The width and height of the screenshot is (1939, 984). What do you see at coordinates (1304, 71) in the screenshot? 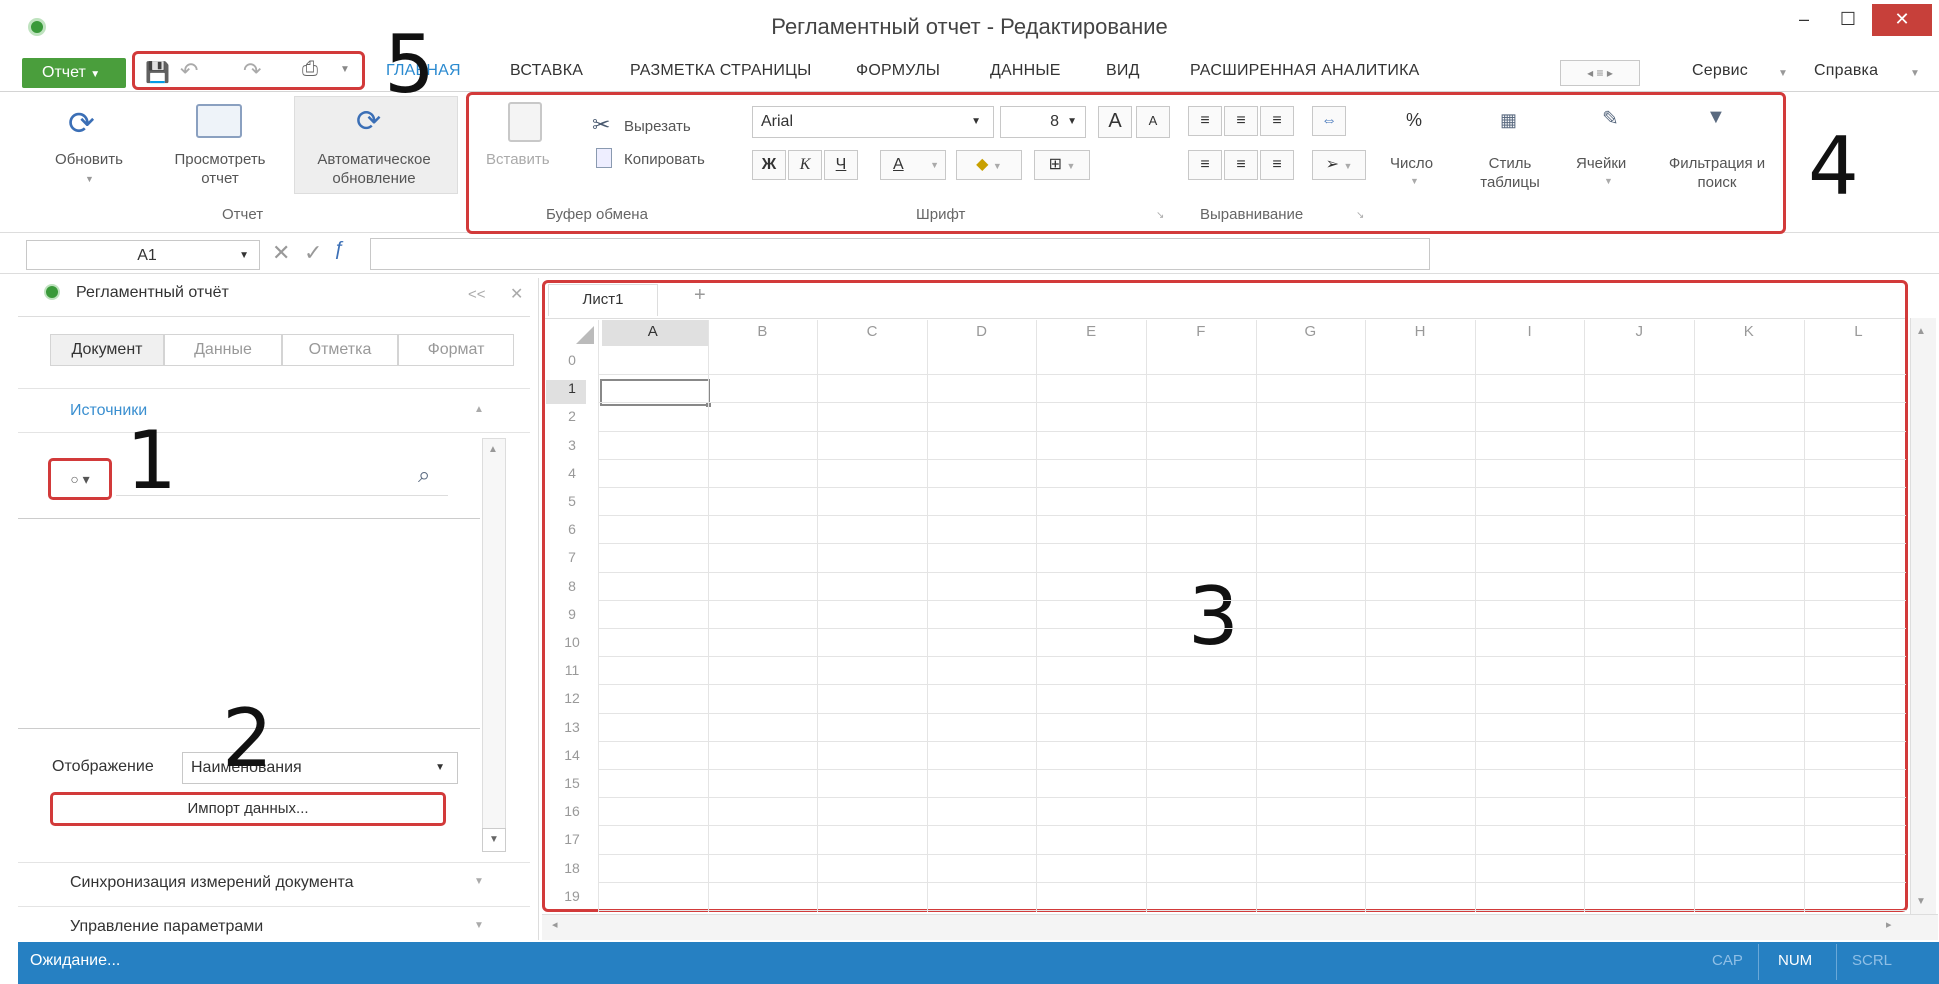
I see `tab-advanced-analytics: РАСШИРЕННАЯ АНАЛИТИКА` at bounding box center [1304, 71].